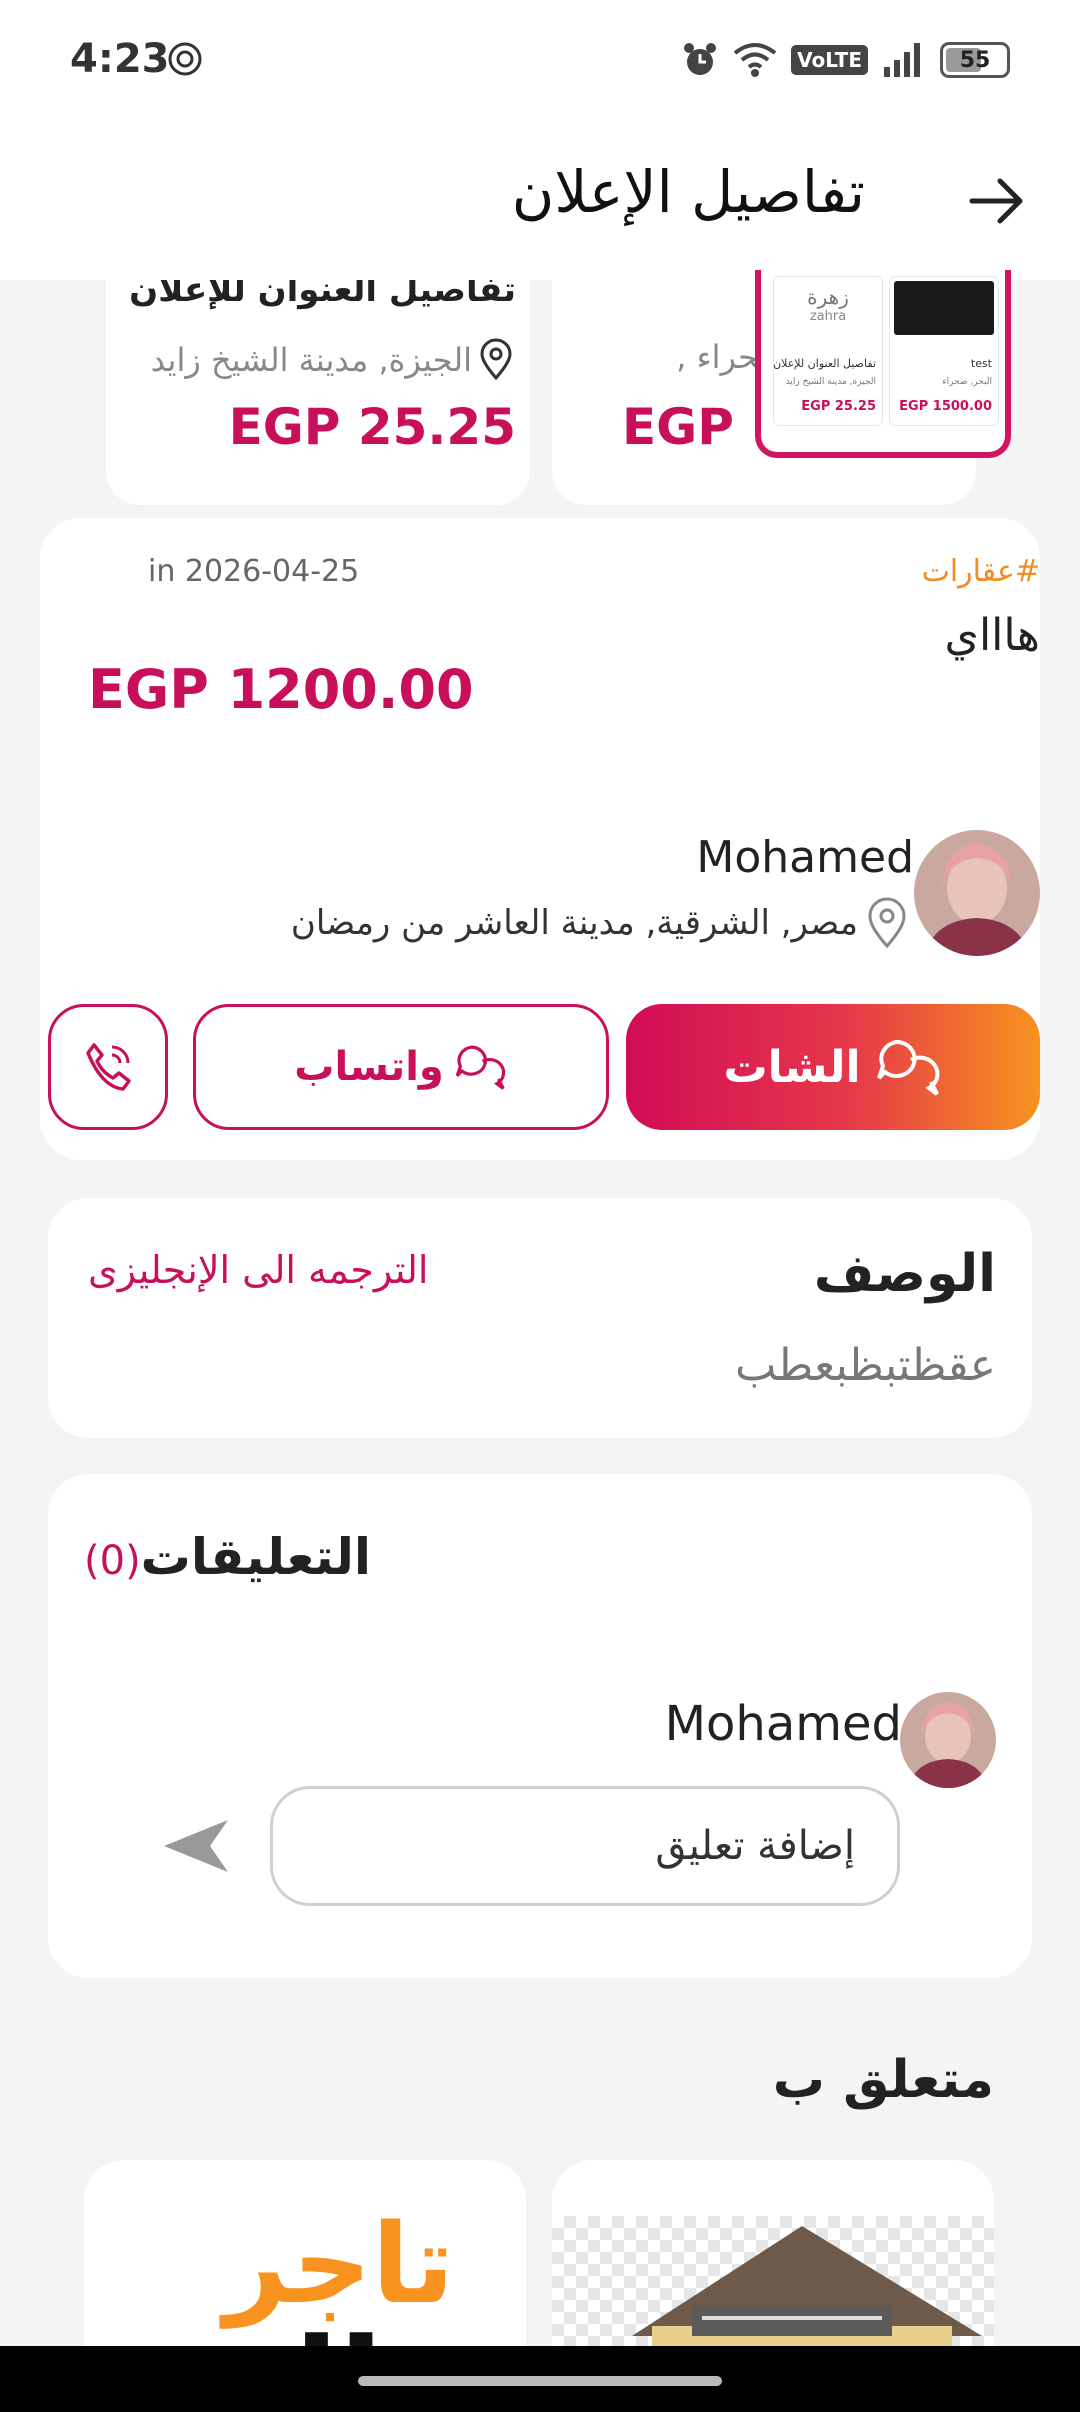 The width and height of the screenshot is (1080, 2412). I want to click on chat-button: الشات, so click(833, 1067).